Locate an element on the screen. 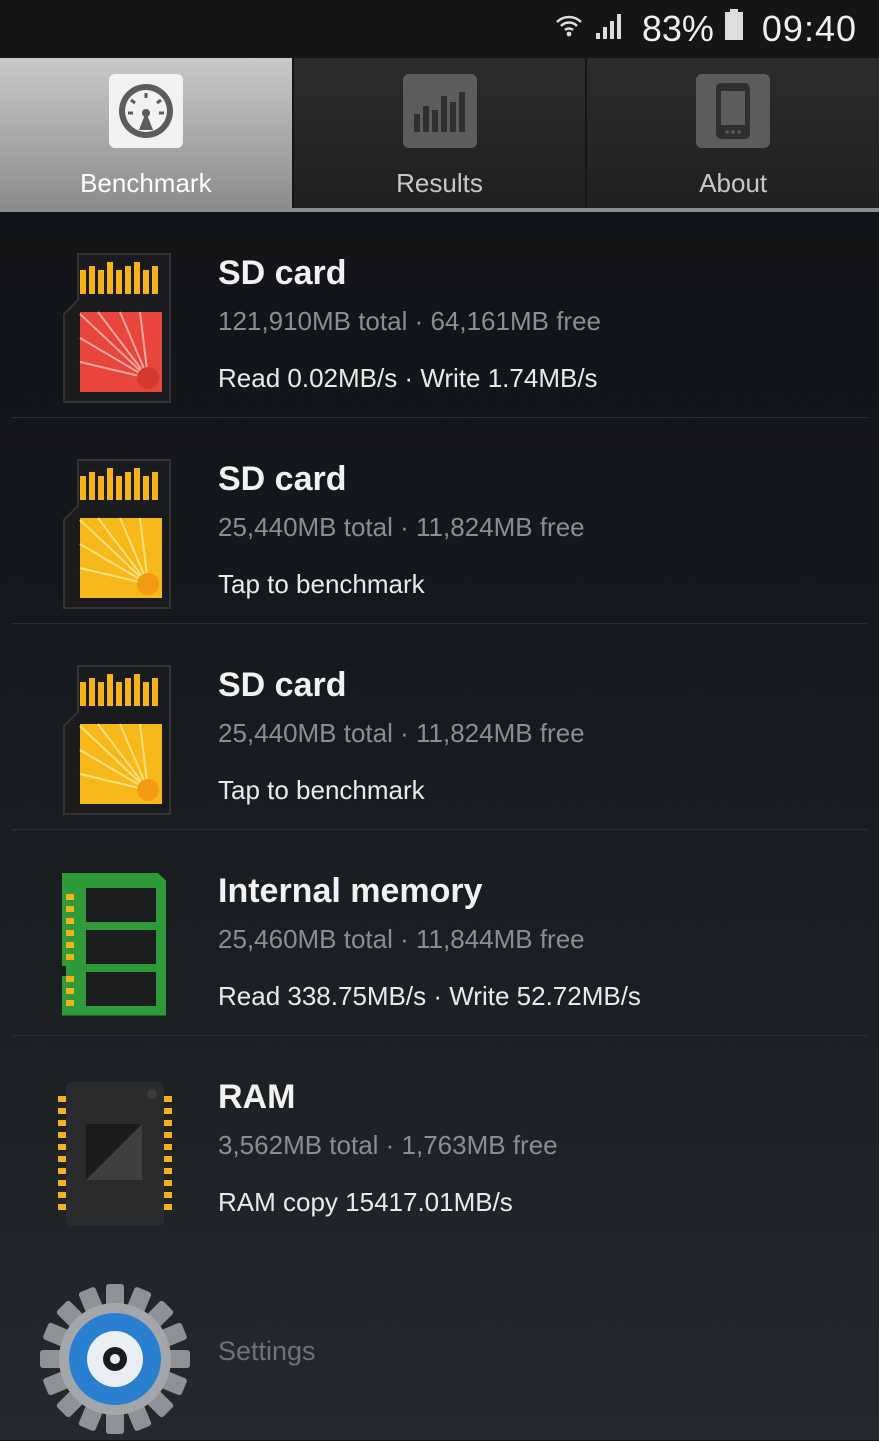 This screenshot has width=879, height=1441. battery-icon is located at coordinates (734, 29).